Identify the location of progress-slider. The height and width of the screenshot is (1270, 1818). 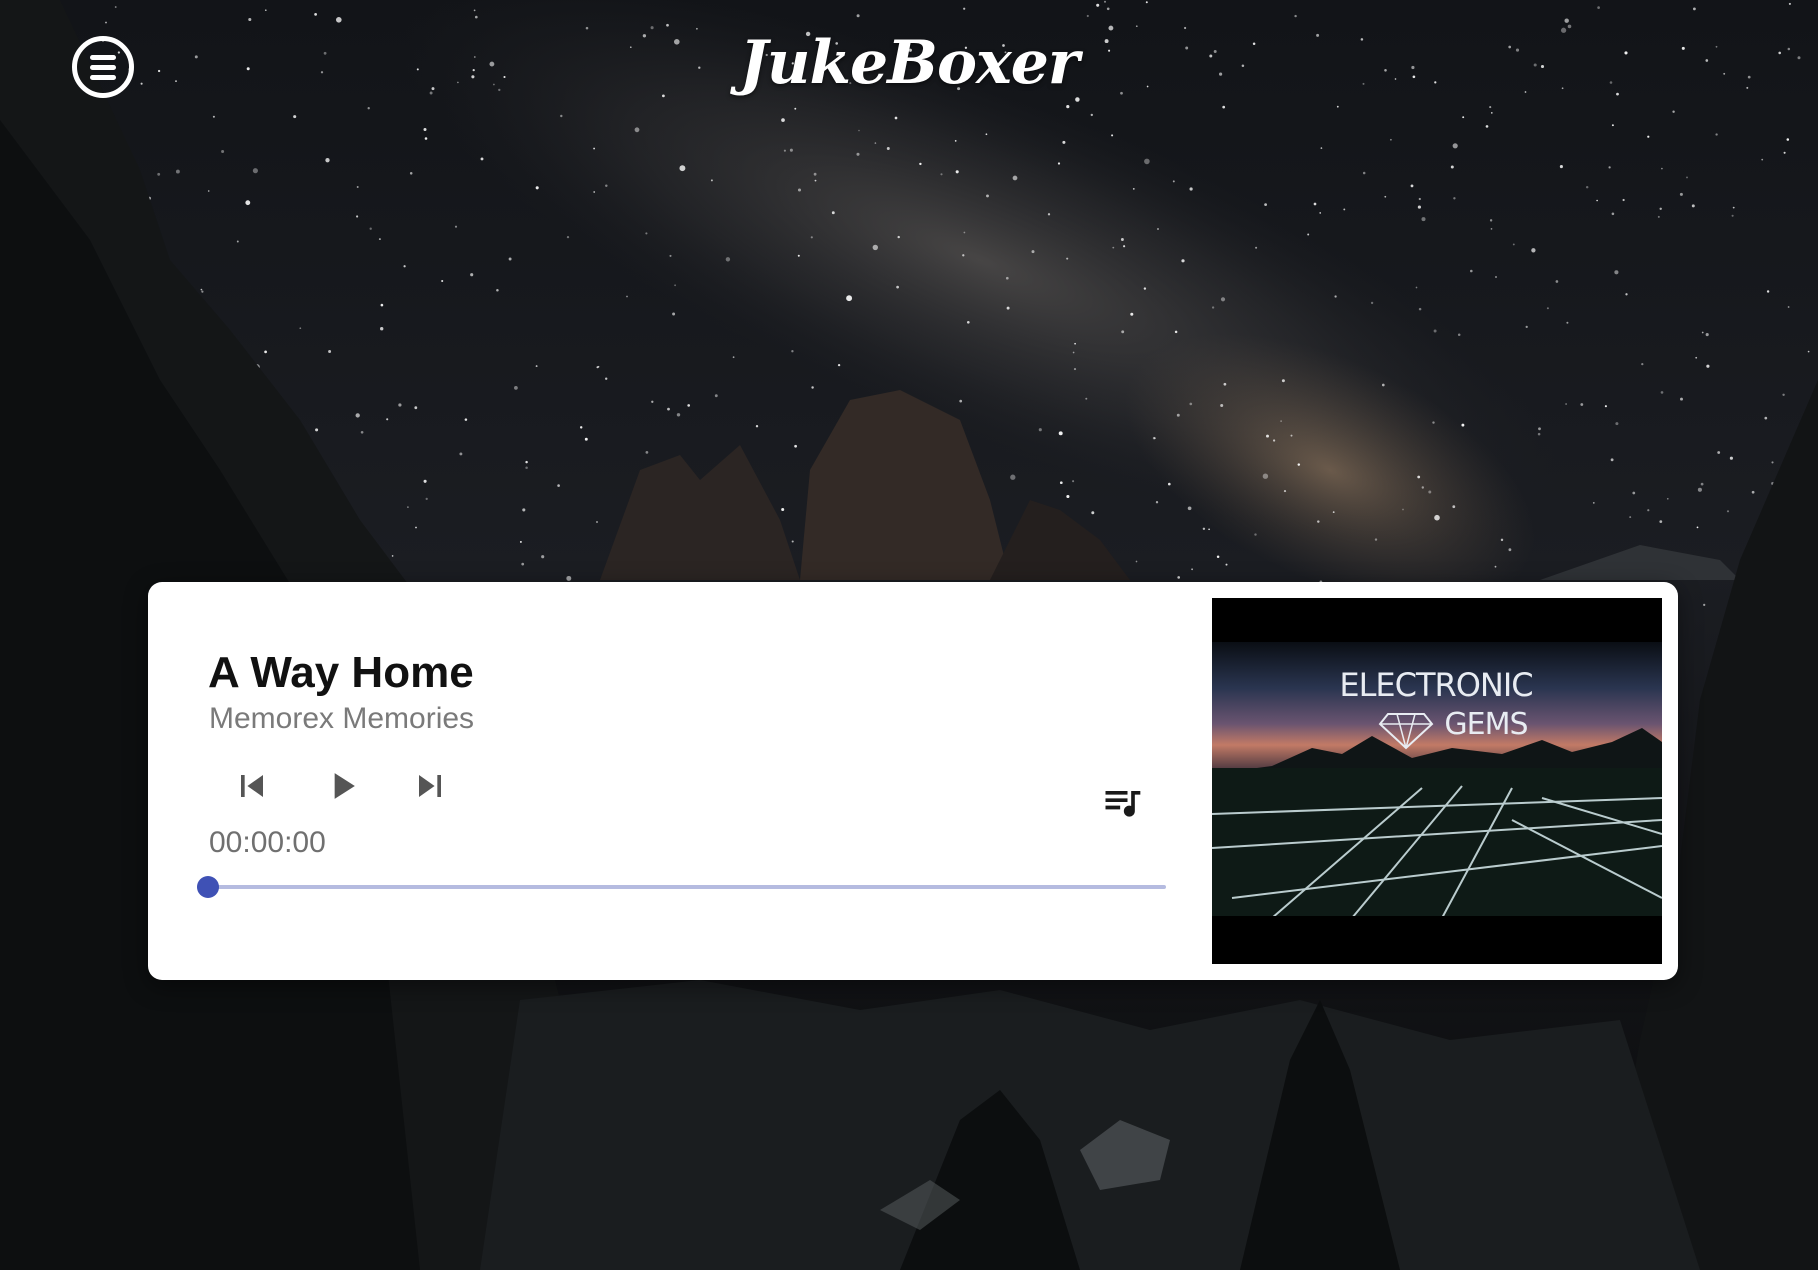
(681, 887).